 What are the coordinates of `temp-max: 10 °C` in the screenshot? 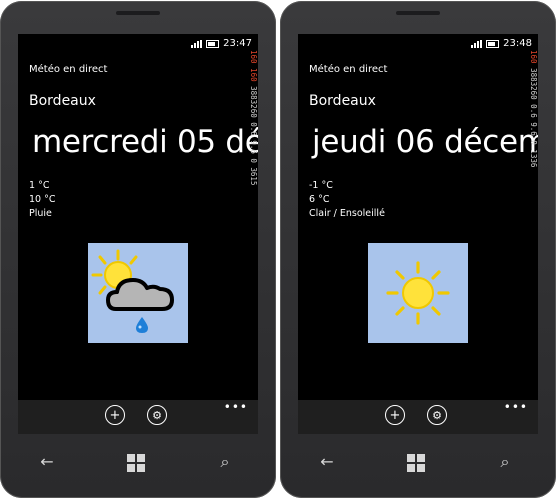 It's located at (42, 199).